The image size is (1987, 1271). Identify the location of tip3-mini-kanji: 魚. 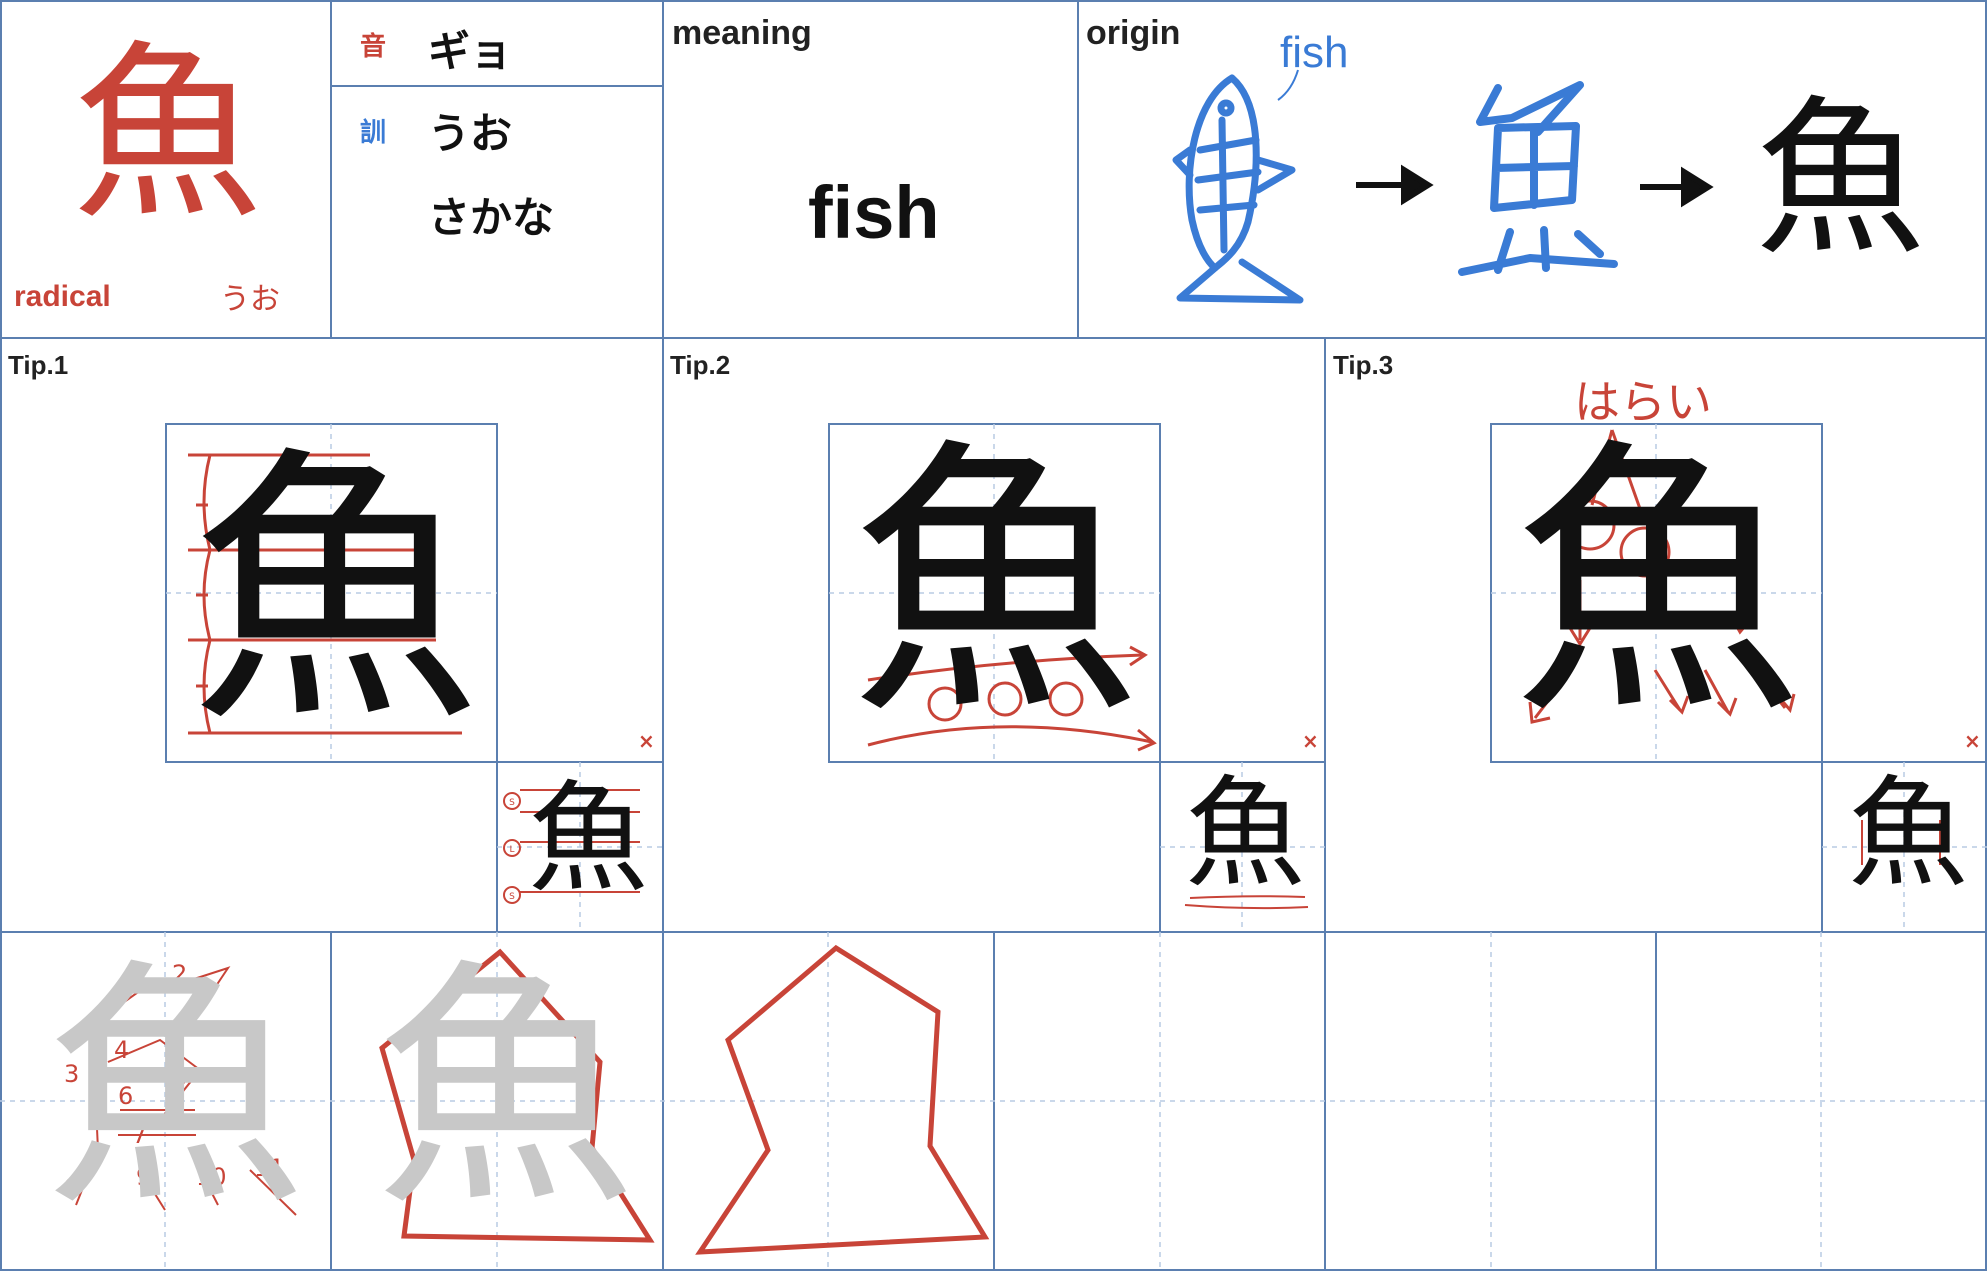
(1908, 834).